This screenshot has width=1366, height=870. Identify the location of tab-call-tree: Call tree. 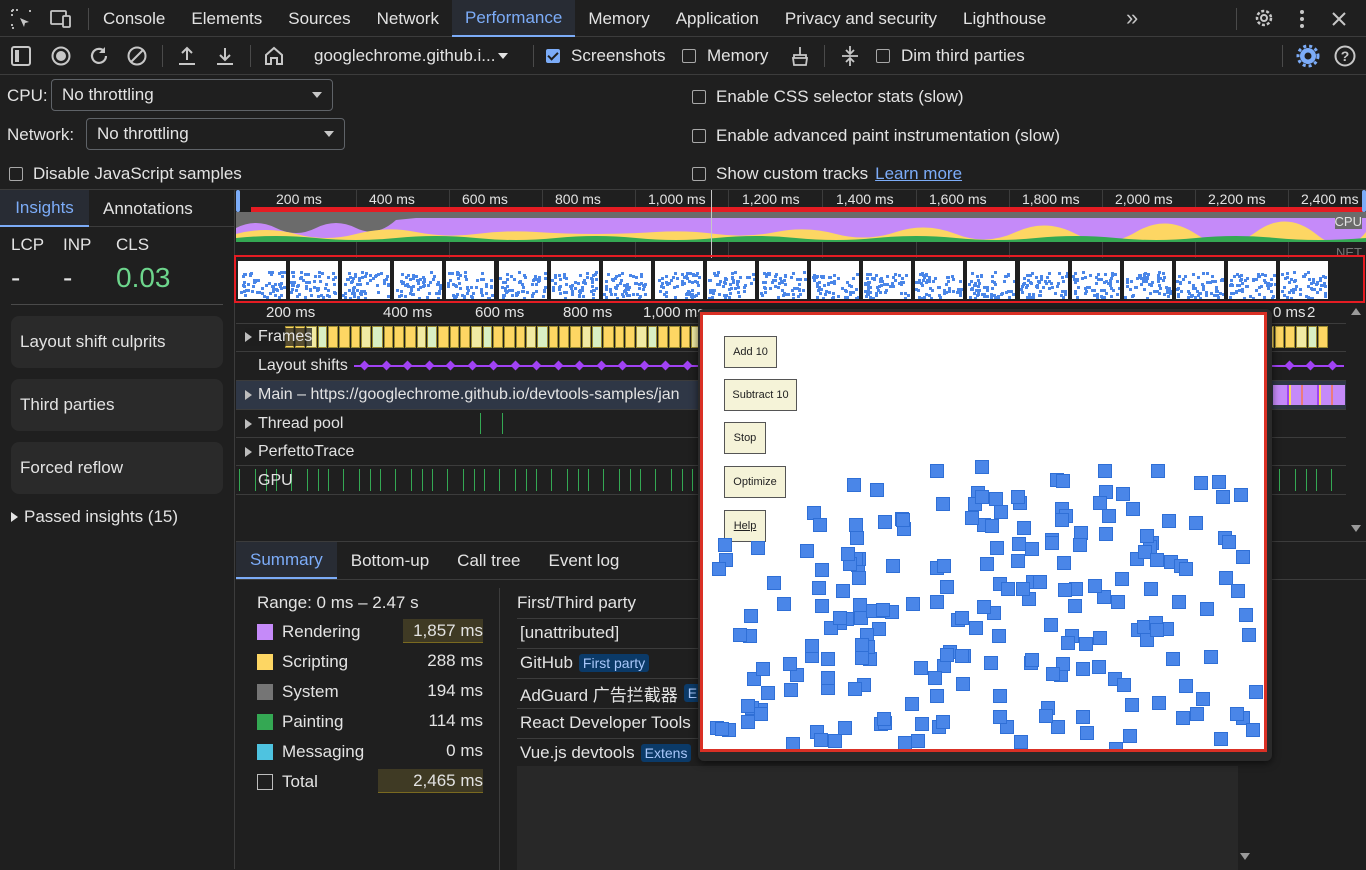
(488, 560).